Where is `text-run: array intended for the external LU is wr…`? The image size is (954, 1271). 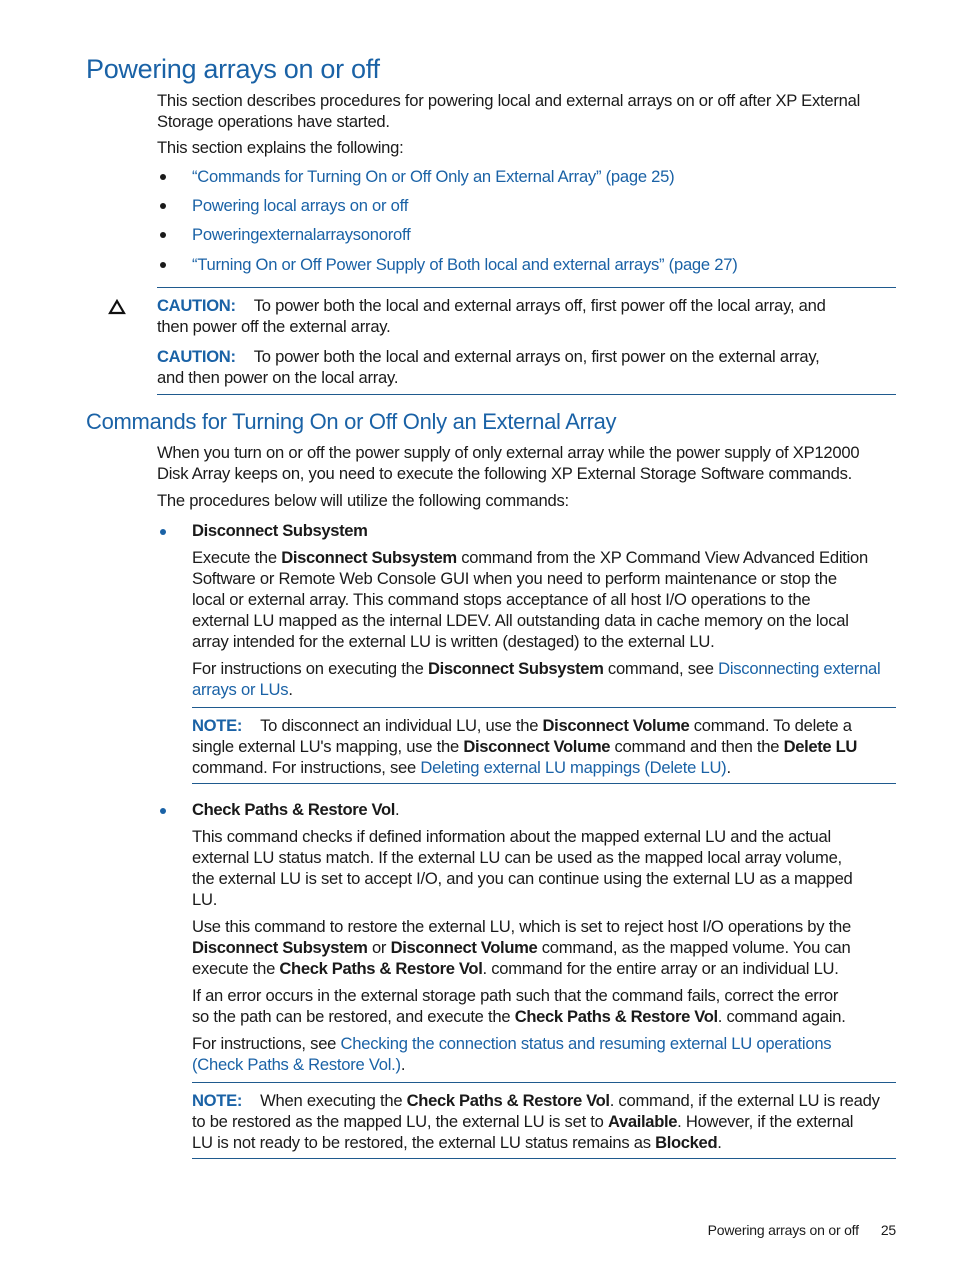 text-run: array intended for the external LU is wr… is located at coordinates (453, 641).